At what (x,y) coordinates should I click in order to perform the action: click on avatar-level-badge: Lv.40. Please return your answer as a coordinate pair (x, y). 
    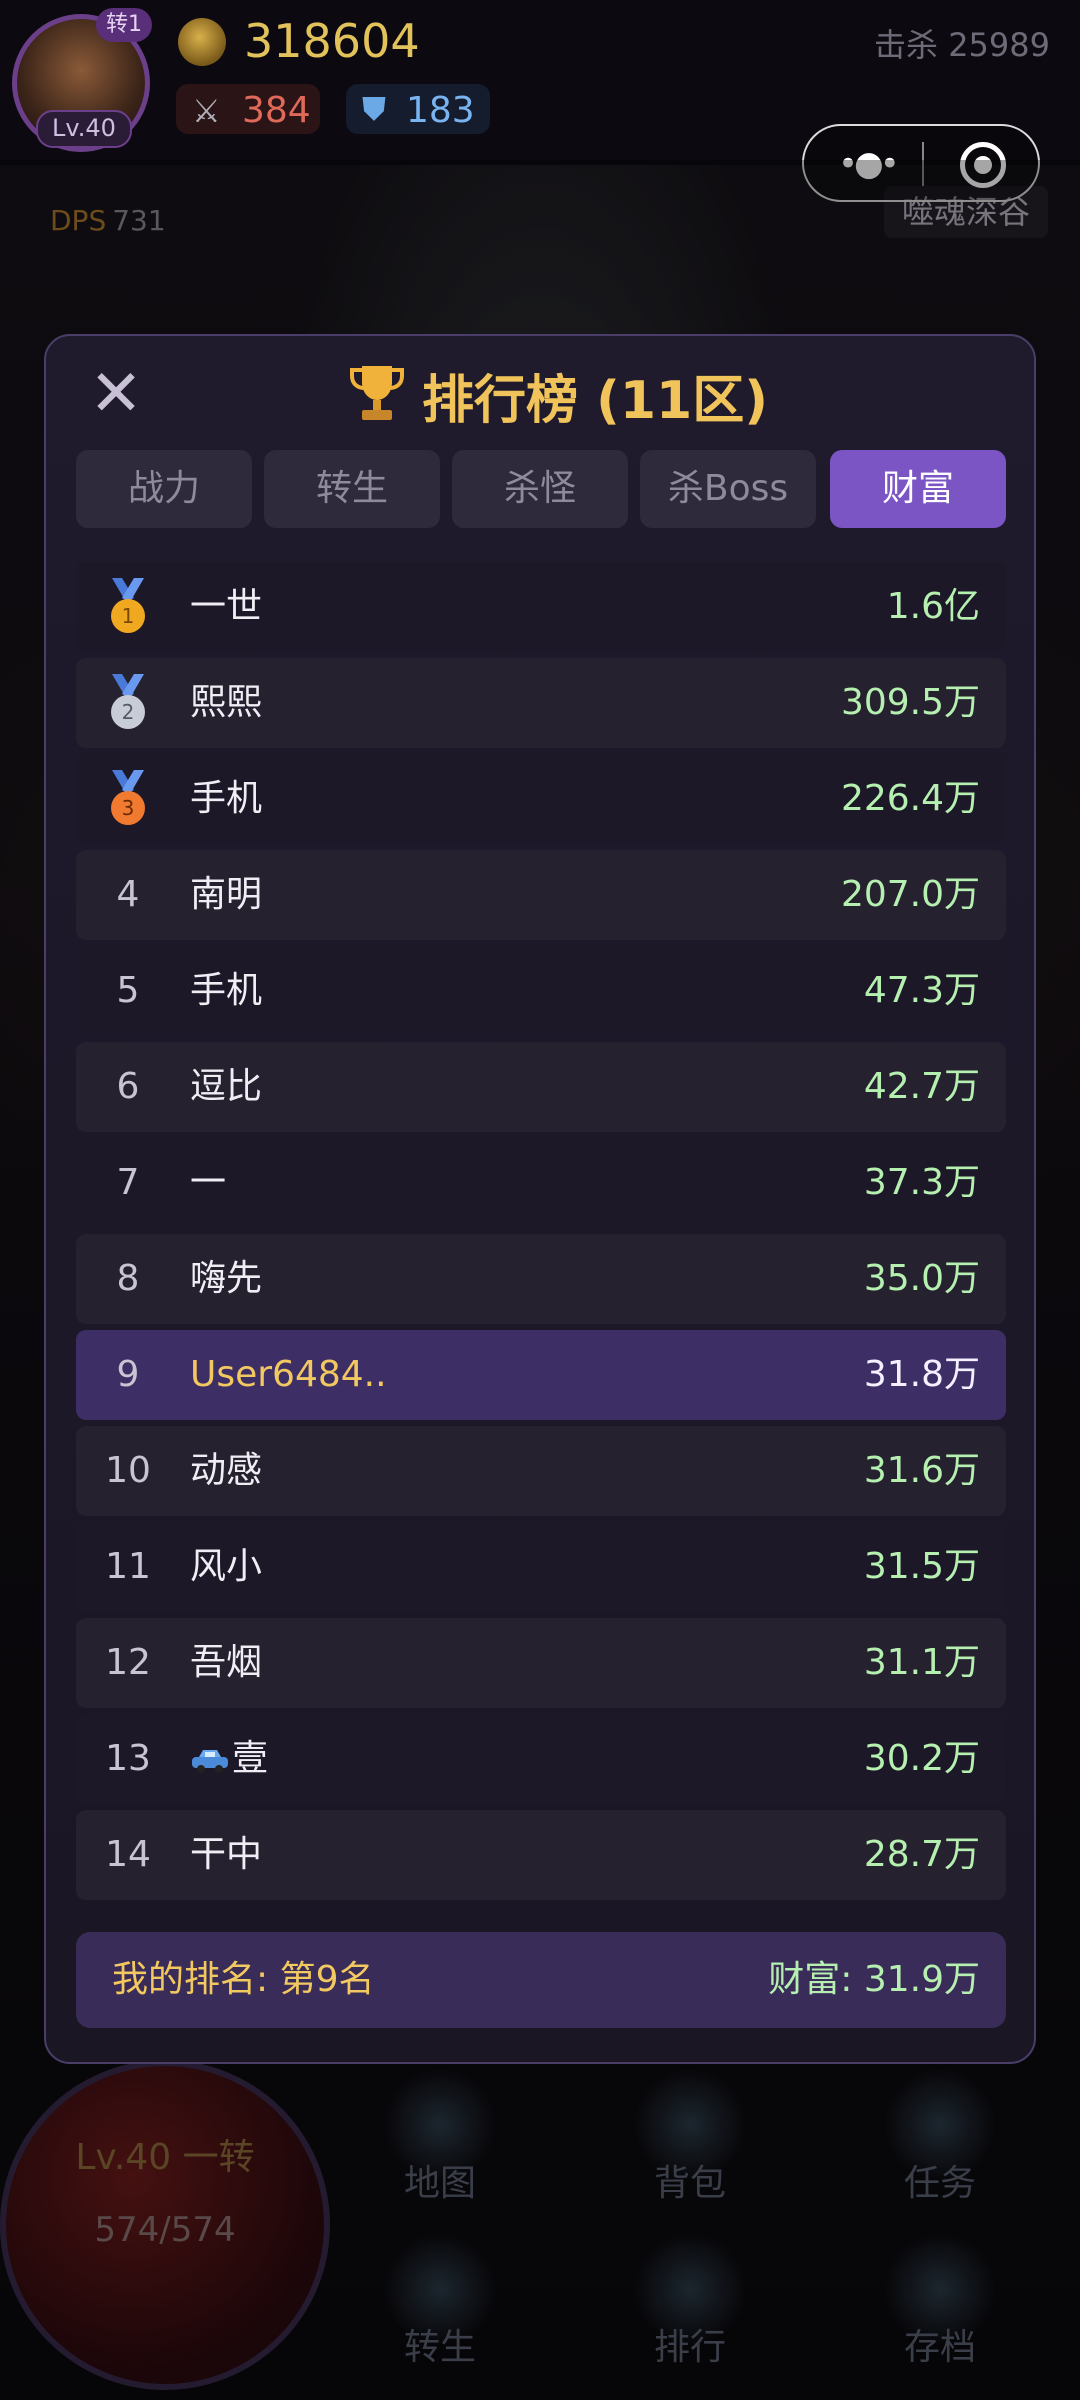
    Looking at the image, I should click on (84, 129).